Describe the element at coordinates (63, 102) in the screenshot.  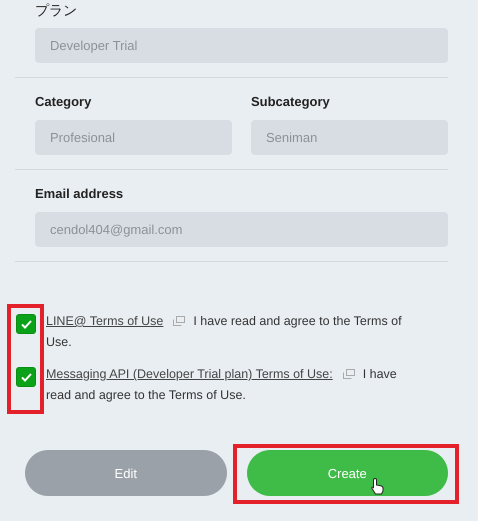
I see `field-label: Category` at that location.